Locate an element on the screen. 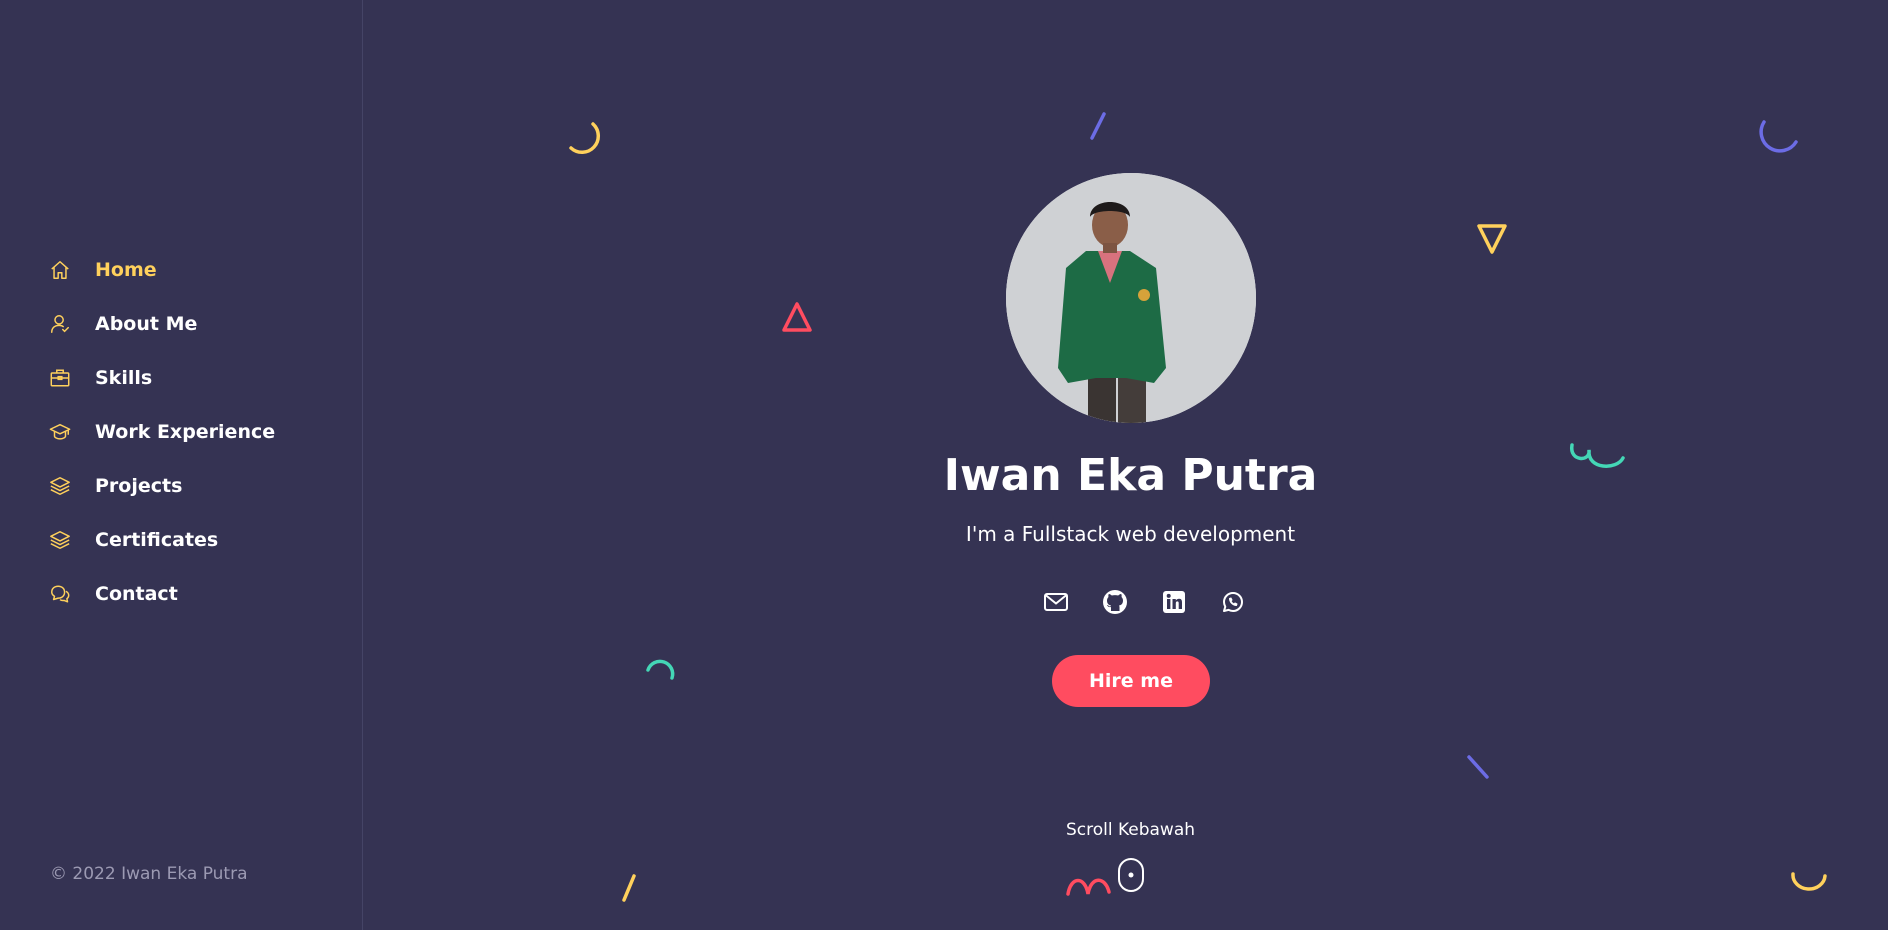 This screenshot has height=930, width=1888. sidebar-item-label: Certificates is located at coordinates (157, 540).